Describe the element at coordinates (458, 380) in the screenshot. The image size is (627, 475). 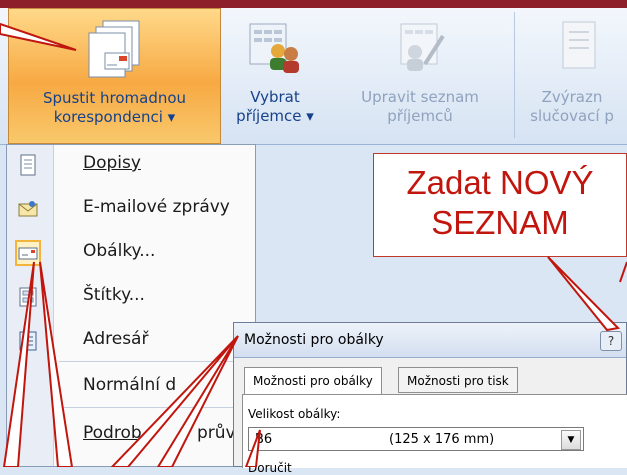
I see `tab-printing-options: Možnosti pro tisk` at that location.